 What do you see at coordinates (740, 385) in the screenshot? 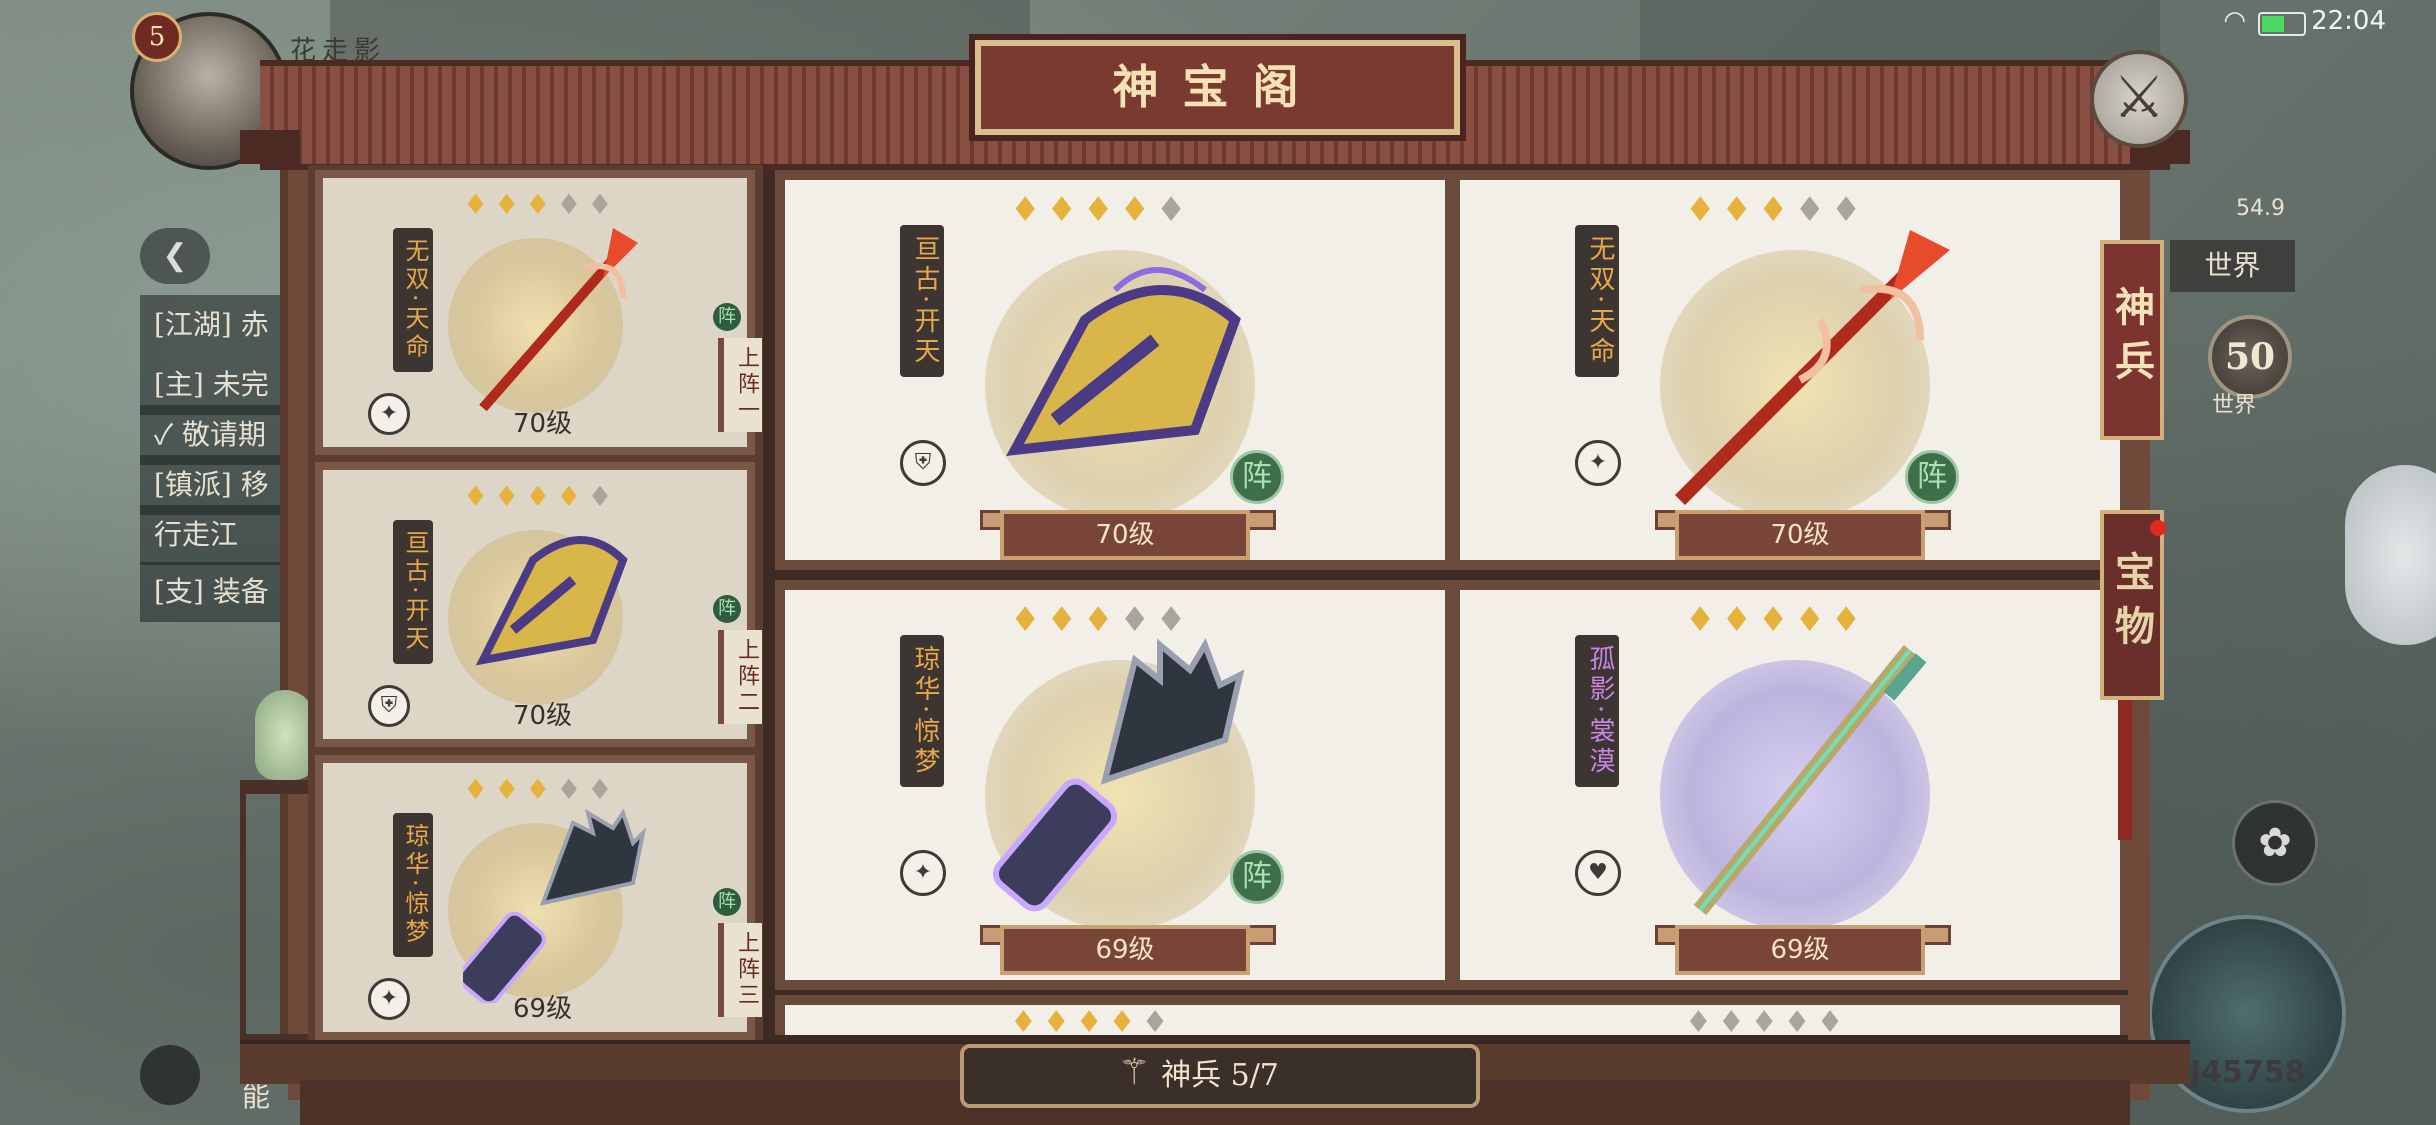
I see `lineup-slot-label: 上阵一` at bounding box center [740, 385].